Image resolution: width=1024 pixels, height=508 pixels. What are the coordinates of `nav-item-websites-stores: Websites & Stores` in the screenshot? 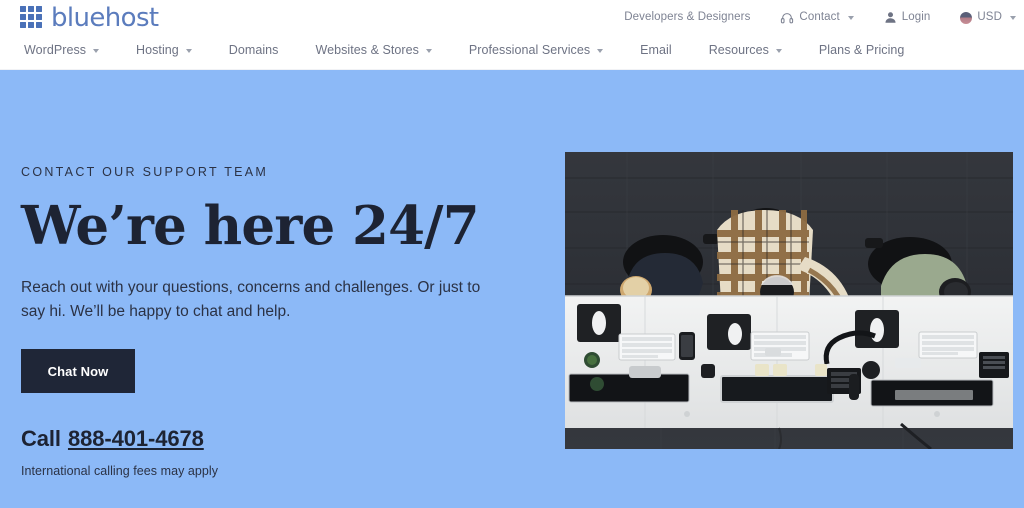 It's located at (373, 50).